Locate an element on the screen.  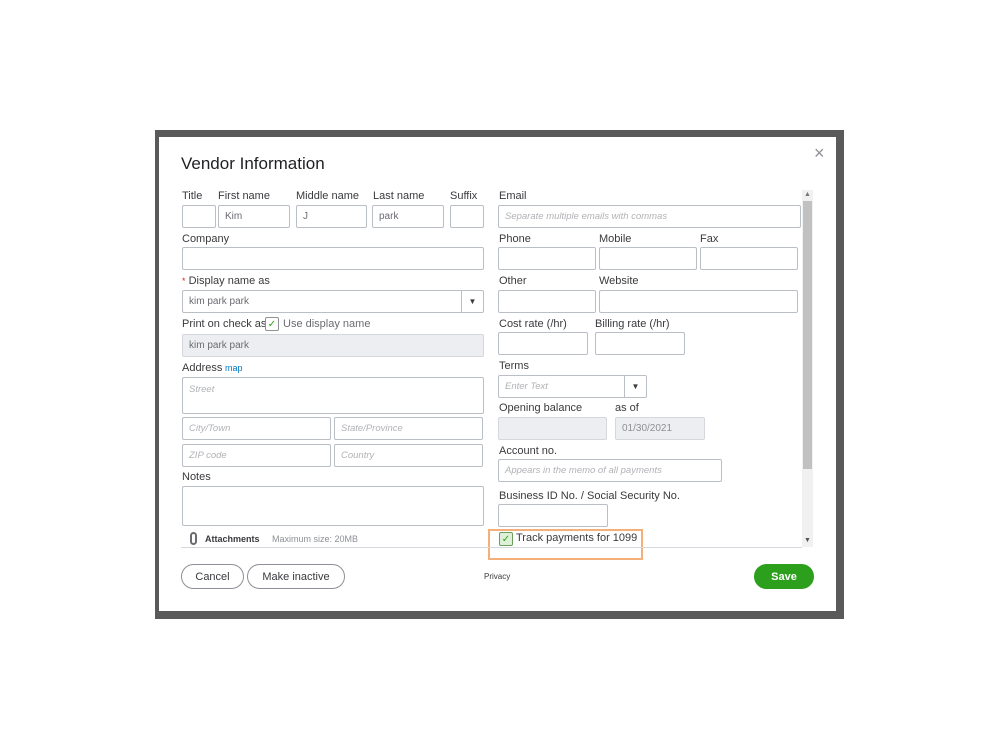
map-link: map is located at coordinates (234, 368).